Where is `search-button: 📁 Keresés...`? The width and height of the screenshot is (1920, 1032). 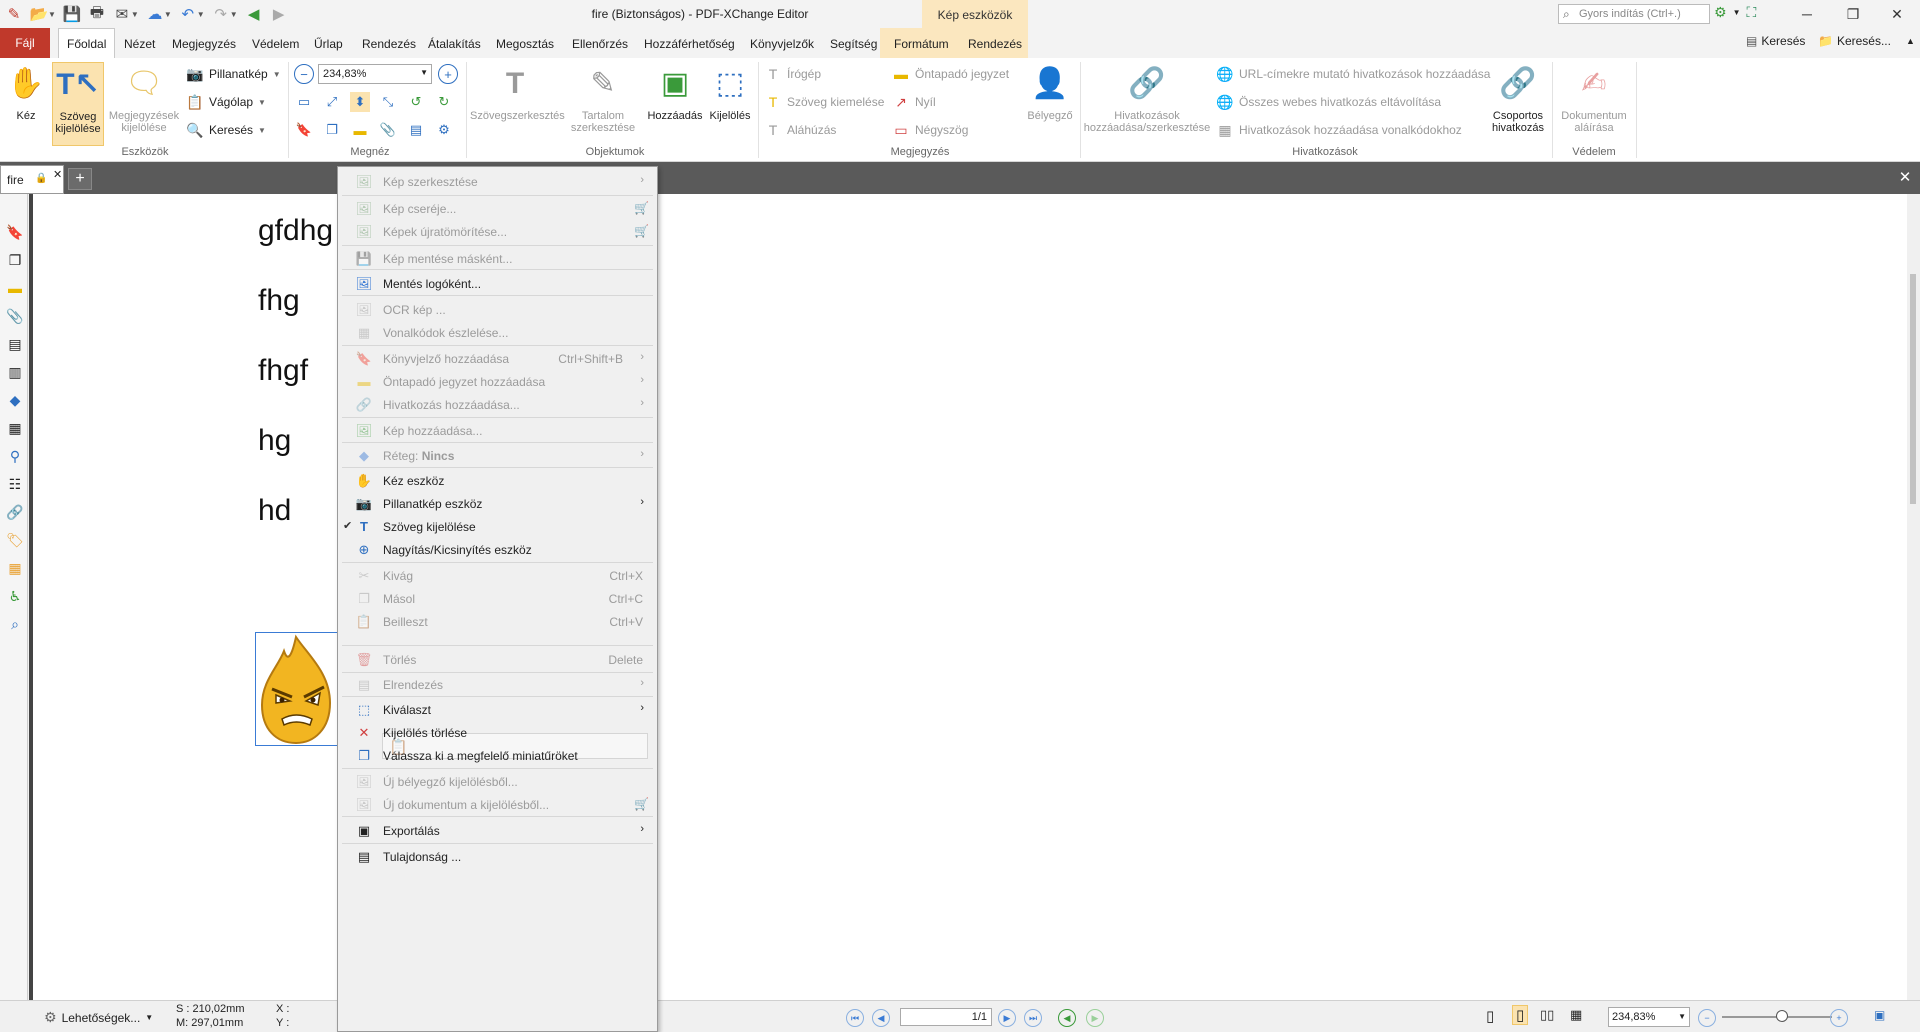
search-button: 📁 Keresés... is located at coordinates (1854, 41).